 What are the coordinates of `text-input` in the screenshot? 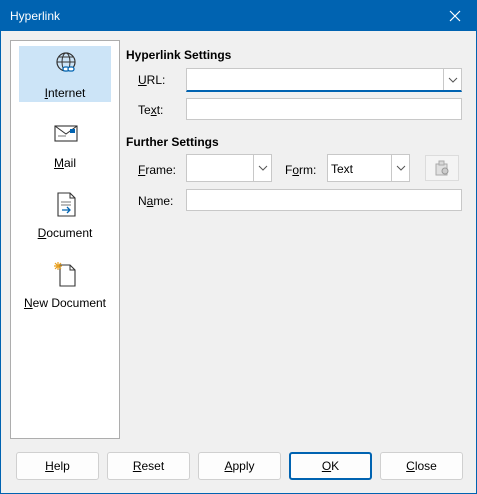 It's located at (324, 109).